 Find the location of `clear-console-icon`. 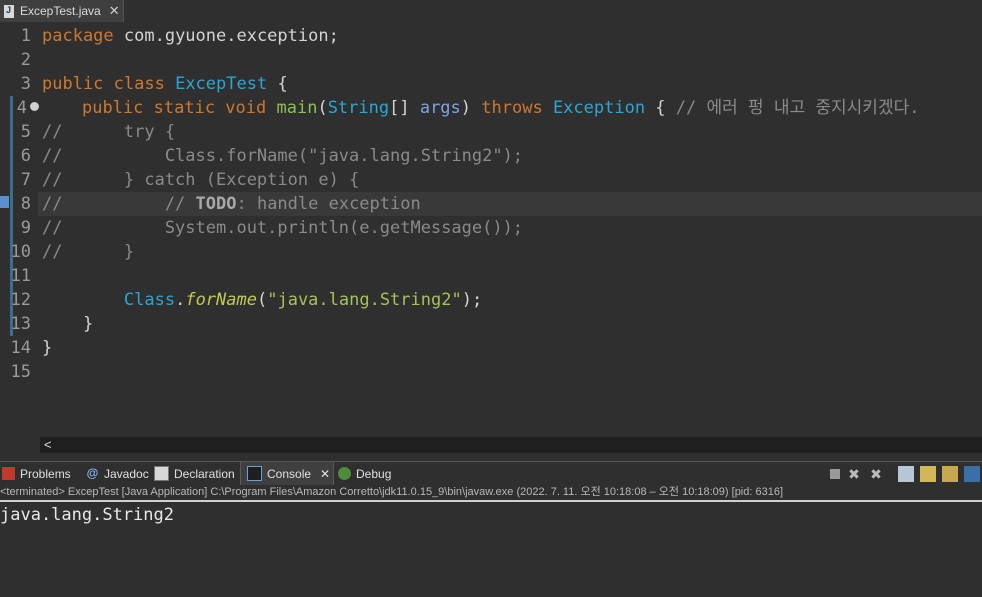

clear-console-icon is located at coordinates (906, 473).